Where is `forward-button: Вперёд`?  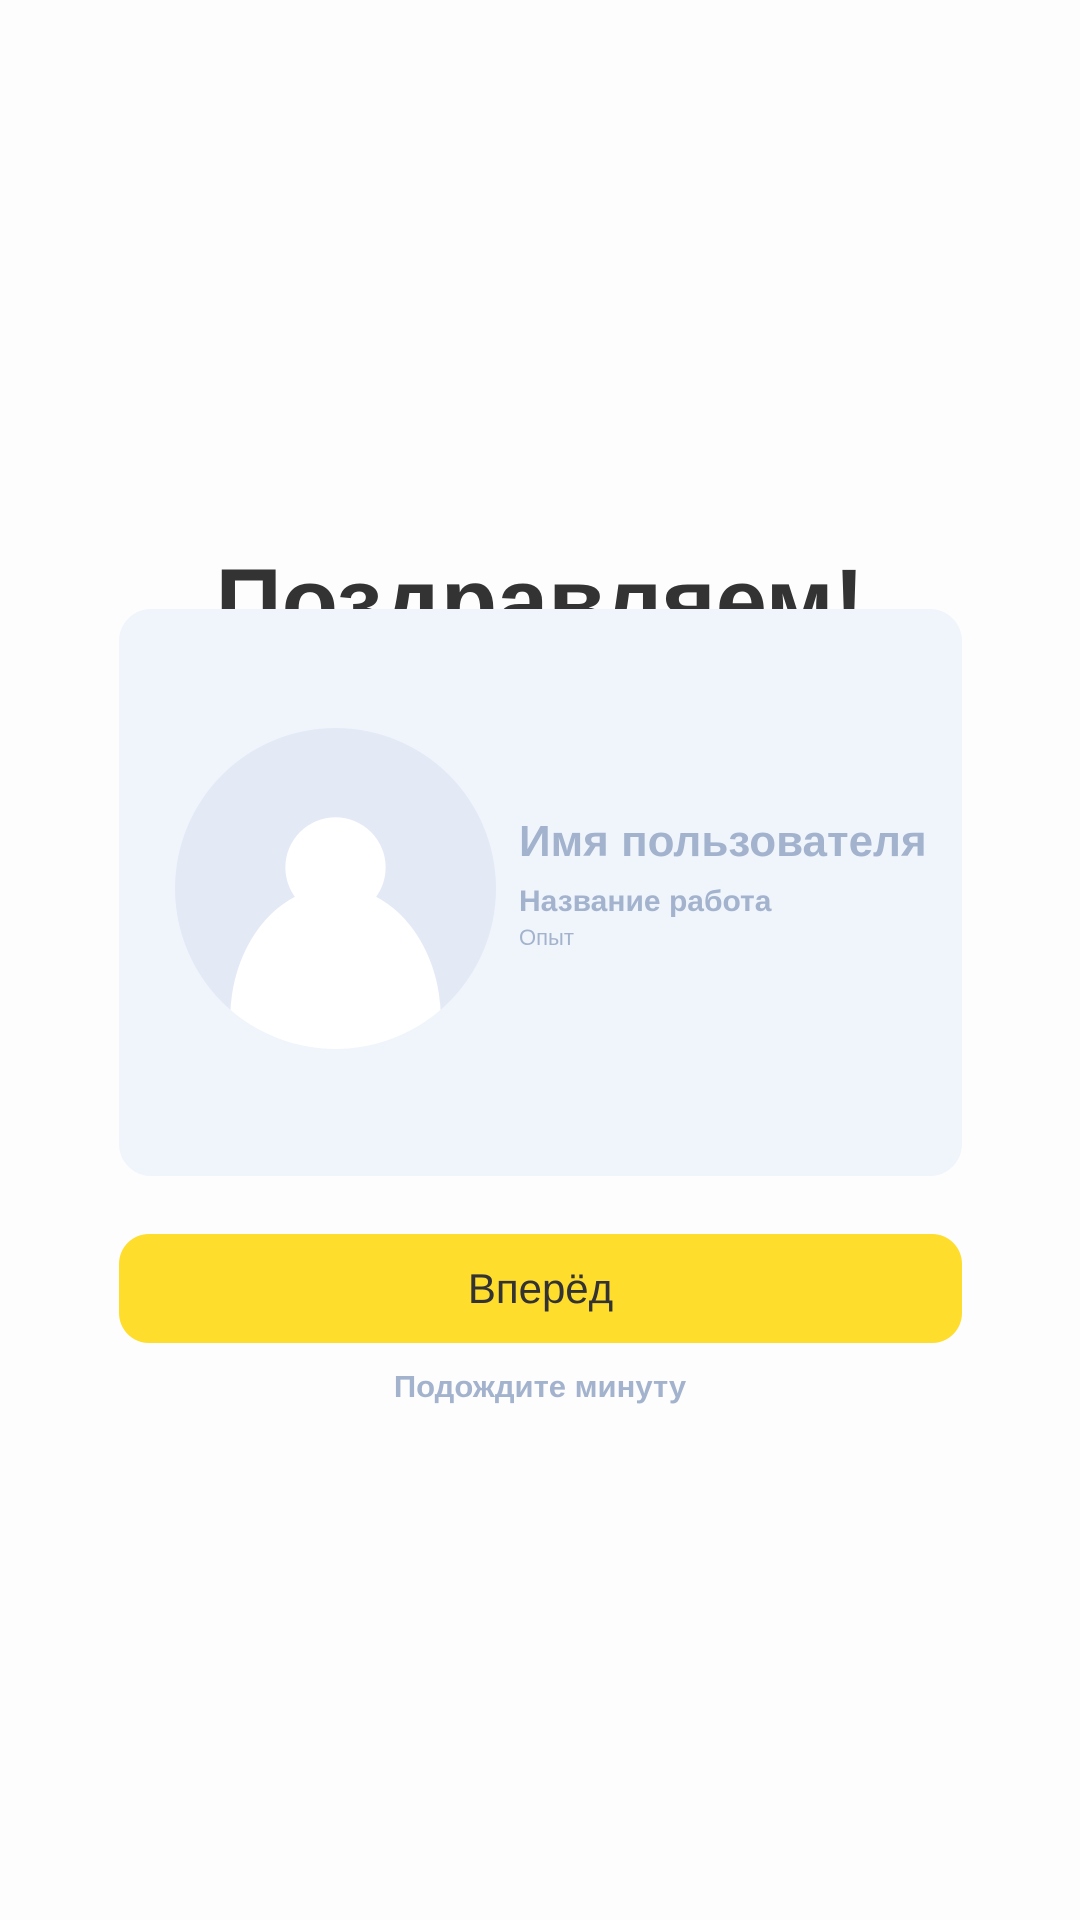
forward-button: Вперёд is located at coordinates (540, 1288).